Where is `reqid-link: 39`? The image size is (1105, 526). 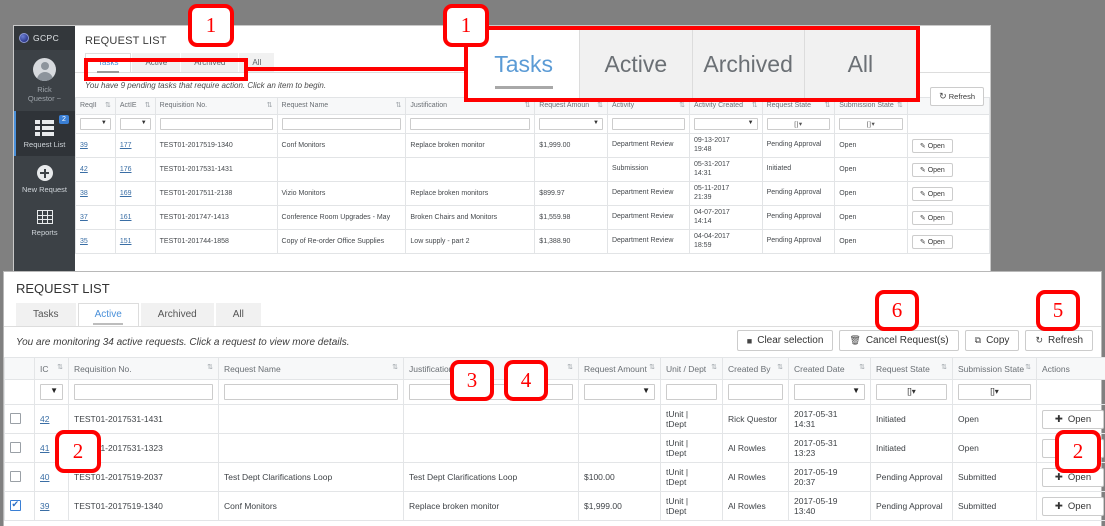
reqid-link: 39 is located at coordinates (84, 145).